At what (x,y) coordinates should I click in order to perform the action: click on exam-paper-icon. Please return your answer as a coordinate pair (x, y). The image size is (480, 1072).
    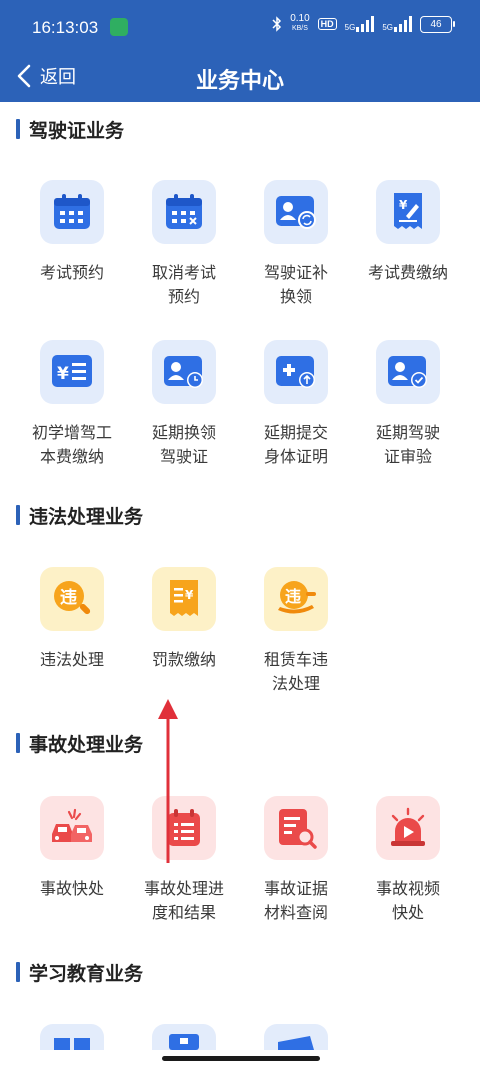
    Looking at the image, I should click on (184, 1037).